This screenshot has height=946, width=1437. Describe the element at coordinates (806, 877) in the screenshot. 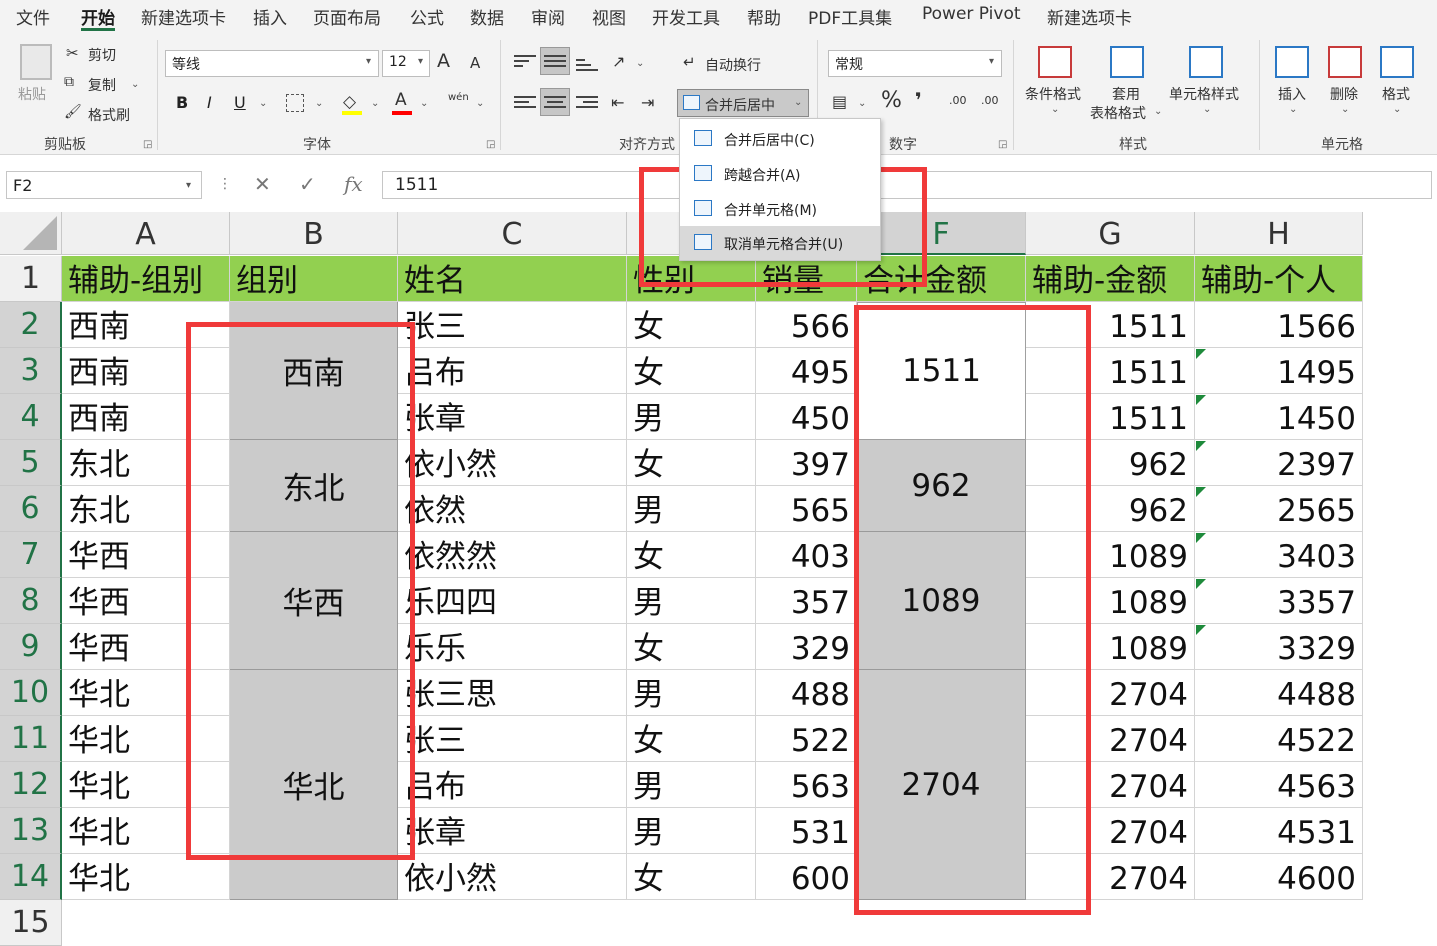

I see `table-cell: 600` at that location.